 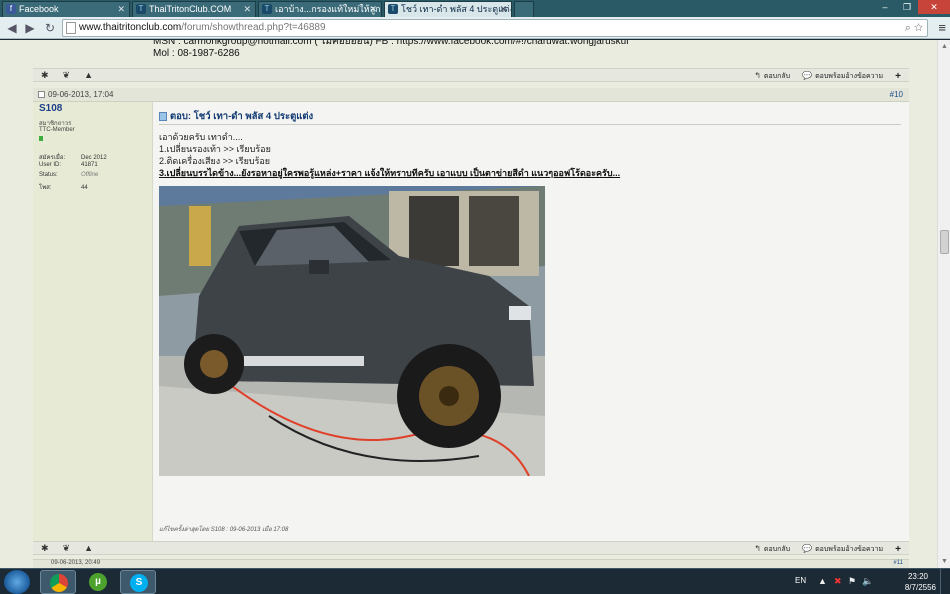 I want to click on tab-filter-thread: T เอาบ้าง...กรองแท้ใหม่ให้ลูก ✕, so click(x=320, y=9).